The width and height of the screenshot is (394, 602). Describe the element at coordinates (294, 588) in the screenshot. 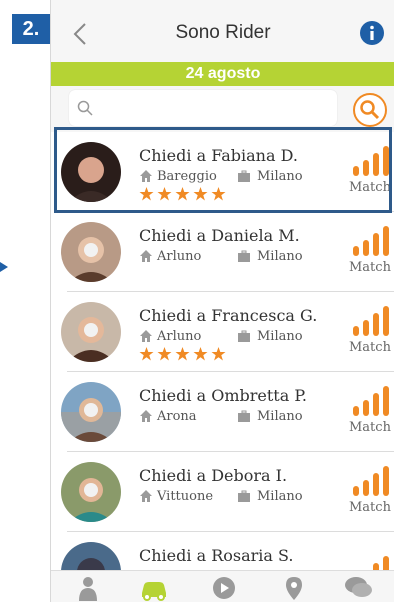

I see `location-pin-icon` at that location.